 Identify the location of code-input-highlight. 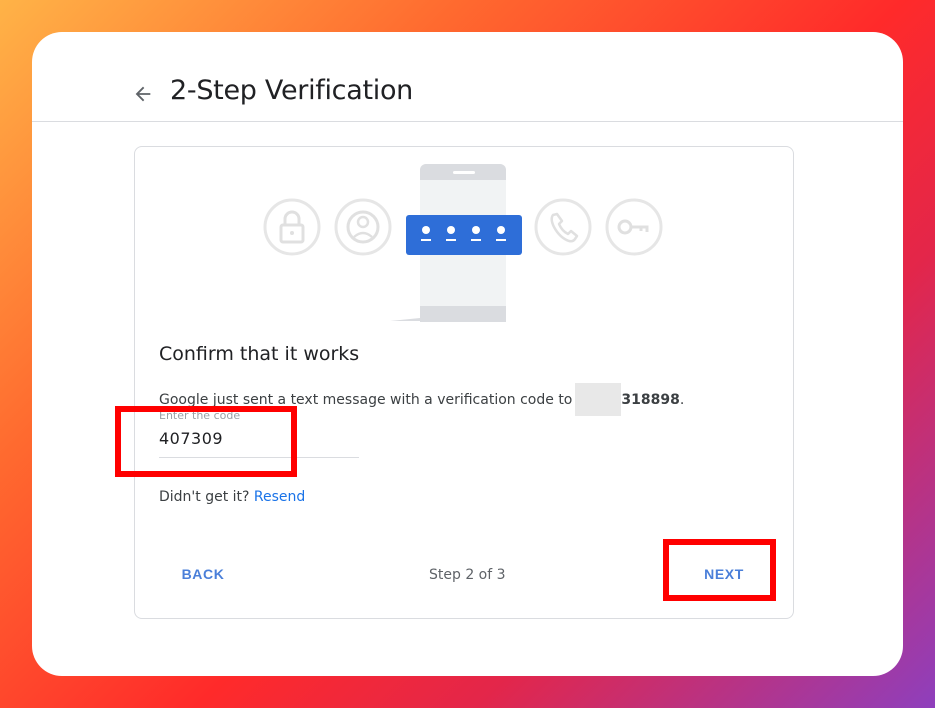
(206, 441).